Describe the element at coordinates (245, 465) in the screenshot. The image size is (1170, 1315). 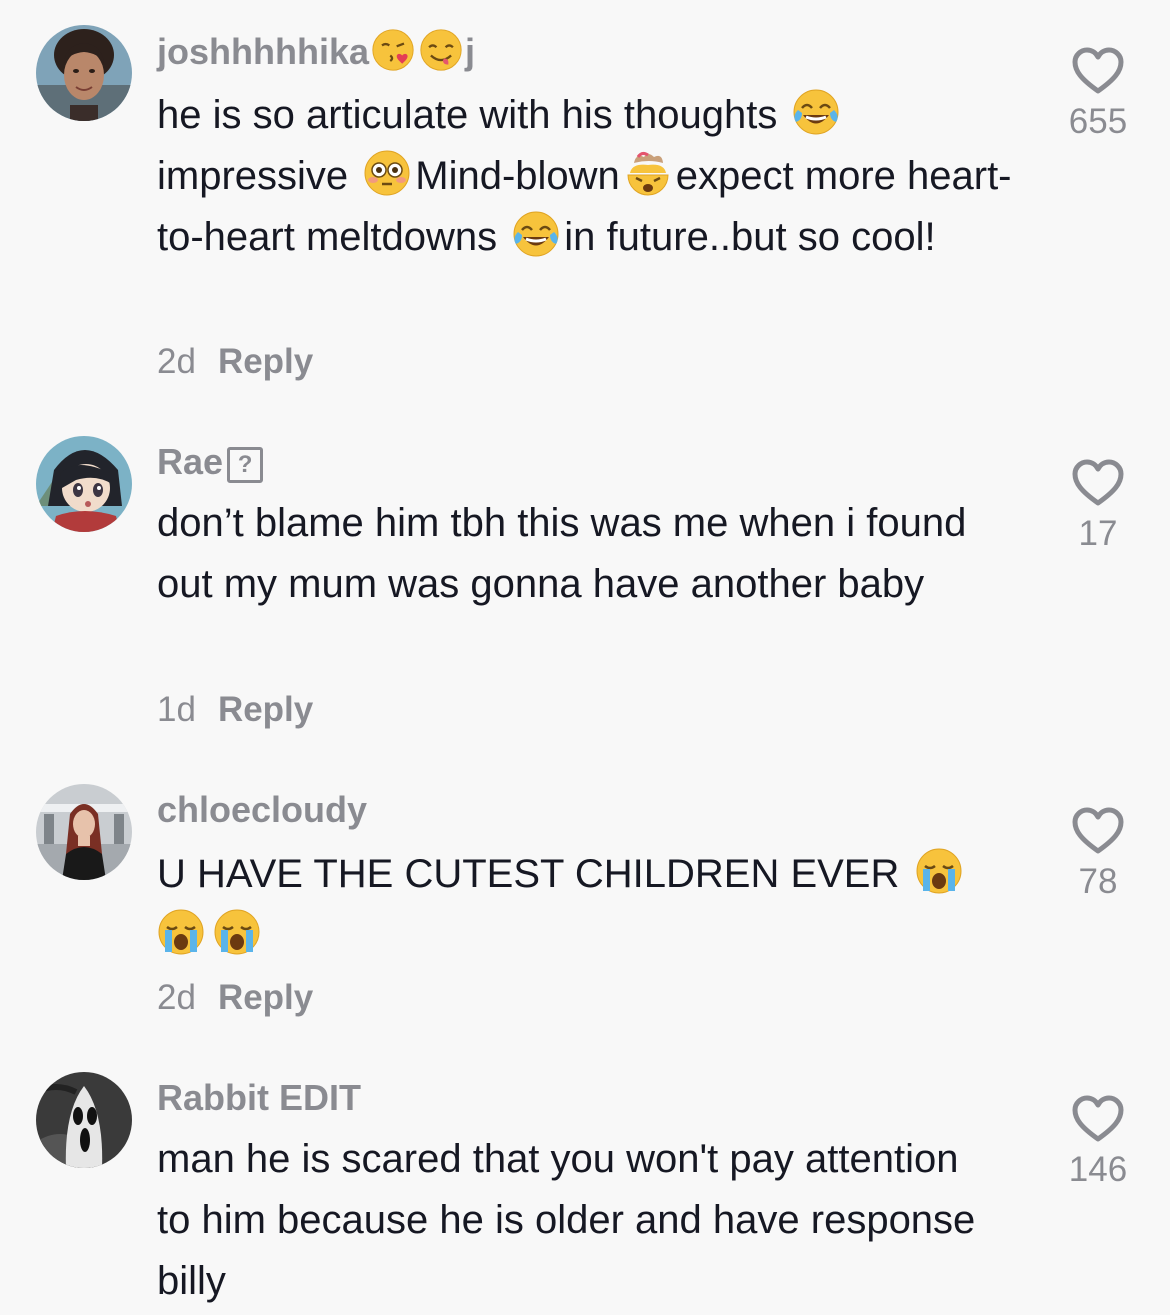
I see `unsupported-glyph-box: ?` at that location.